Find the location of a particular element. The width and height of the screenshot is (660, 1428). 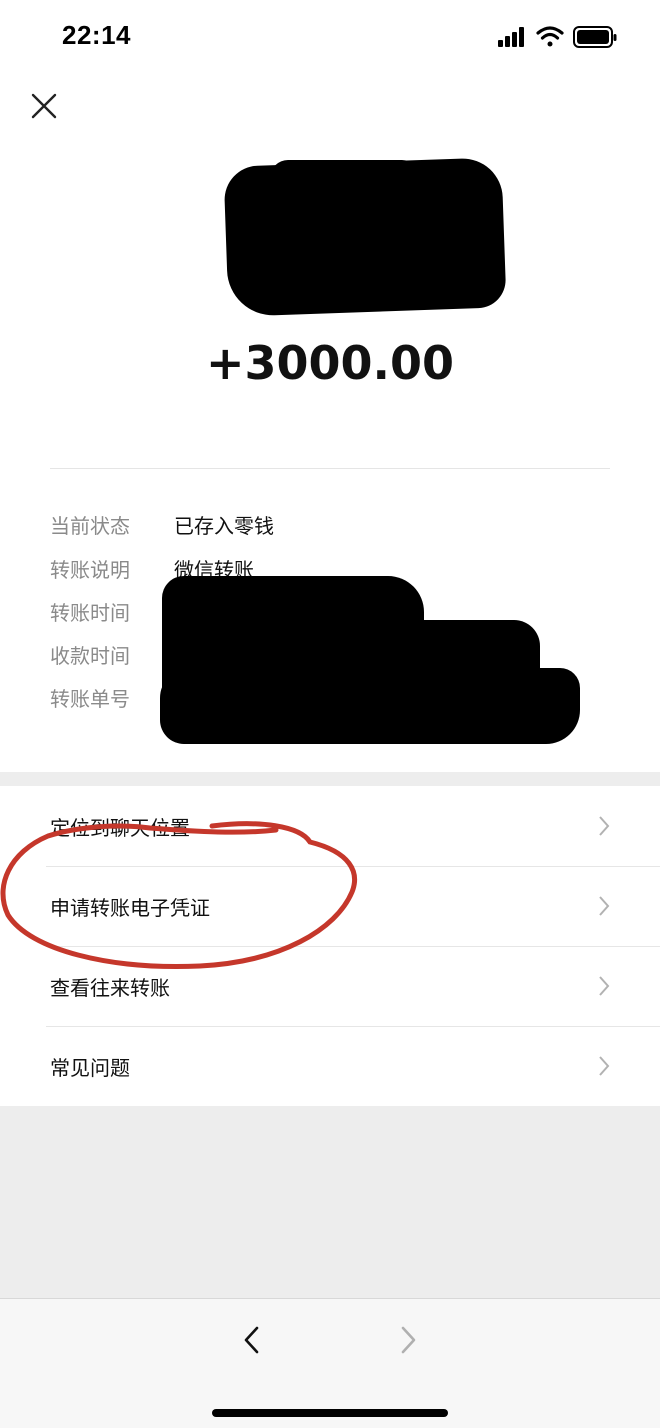

status-indicator-icons is located at coordinates (557, 37).